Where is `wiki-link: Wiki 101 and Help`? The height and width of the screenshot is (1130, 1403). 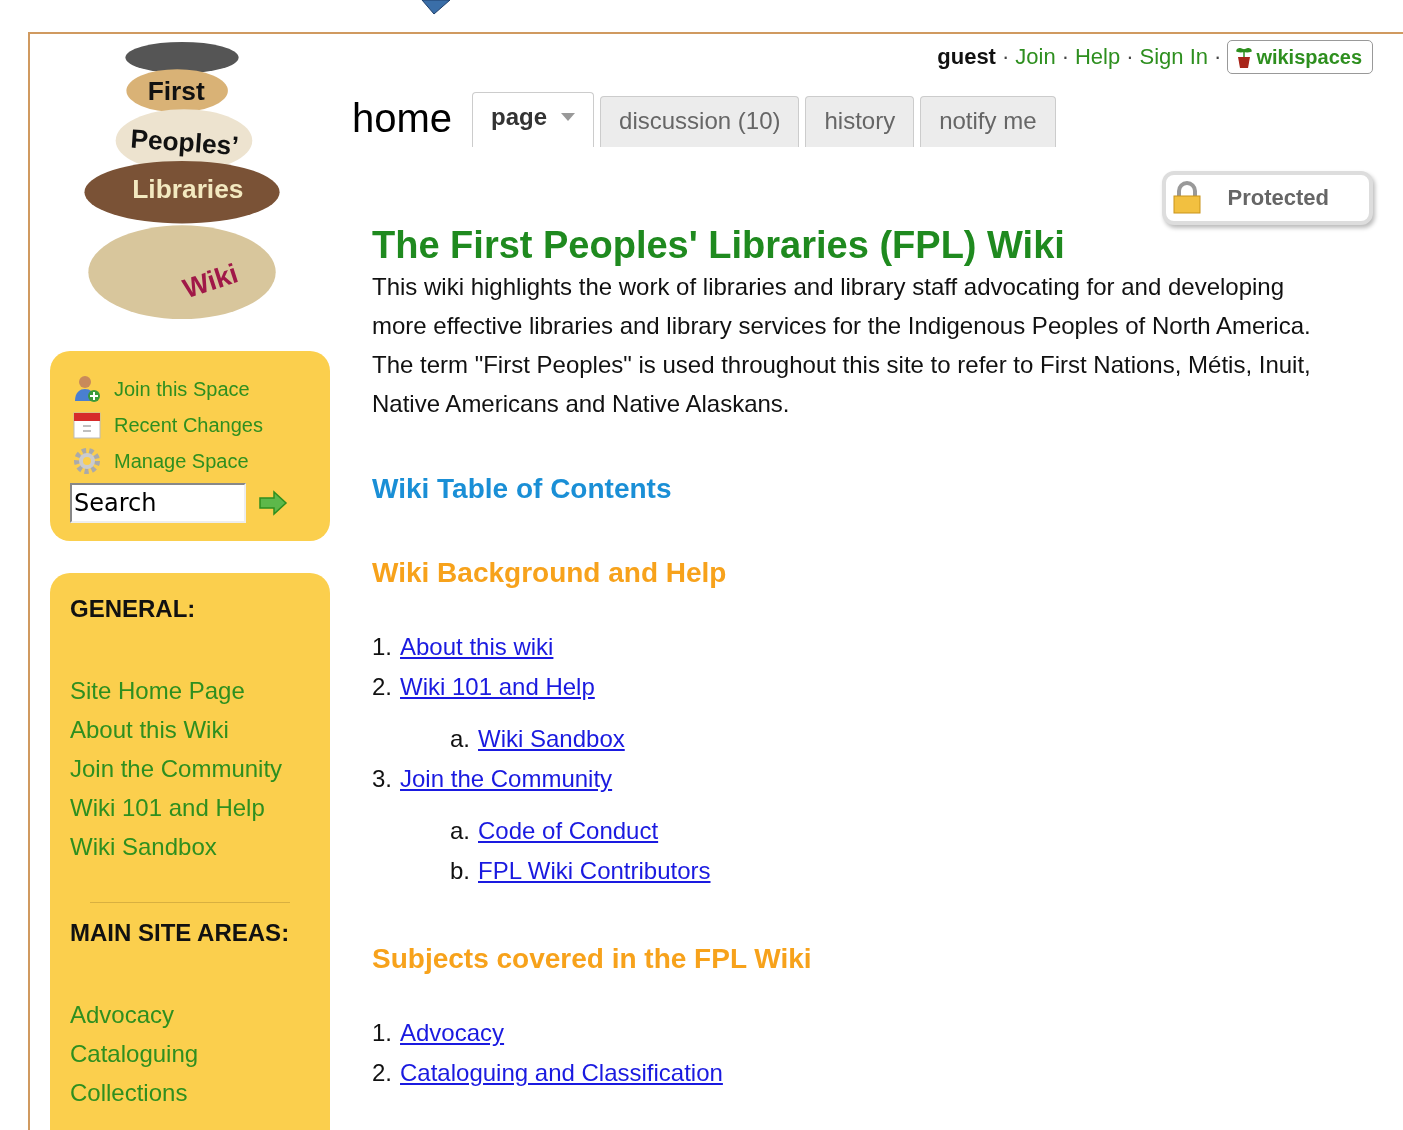 wiki-link: Wiki 101 and Help is located at coordinates (497, 687).